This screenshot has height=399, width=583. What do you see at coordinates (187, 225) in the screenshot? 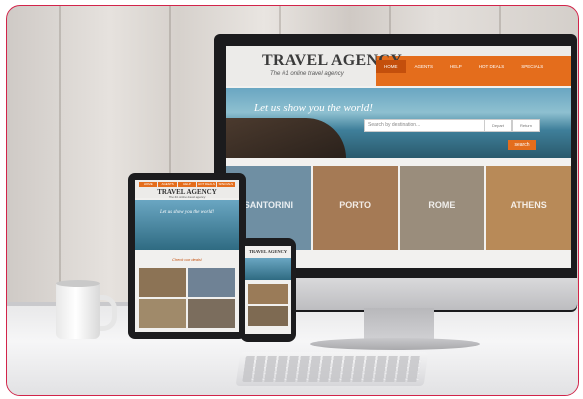
I see `tablet-hero` at bounding box center [187, 225].